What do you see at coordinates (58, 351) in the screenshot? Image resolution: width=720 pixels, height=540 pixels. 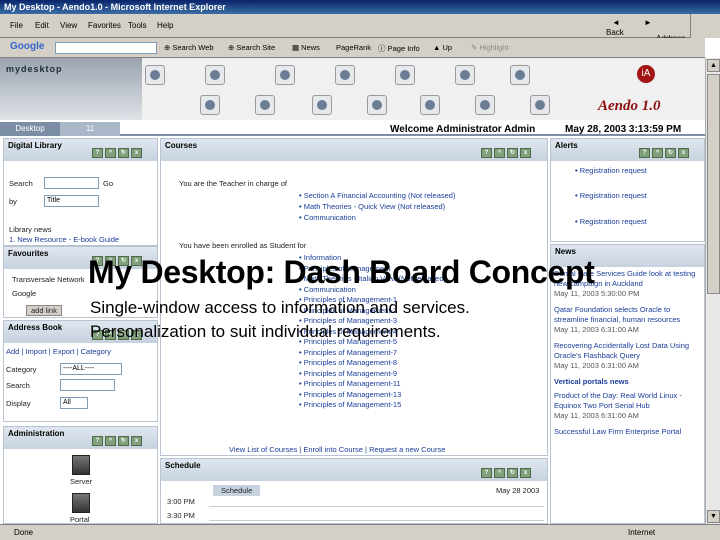 I see `address-book-links: Add | Import | Export | Category` at bounding box center [58, 351].